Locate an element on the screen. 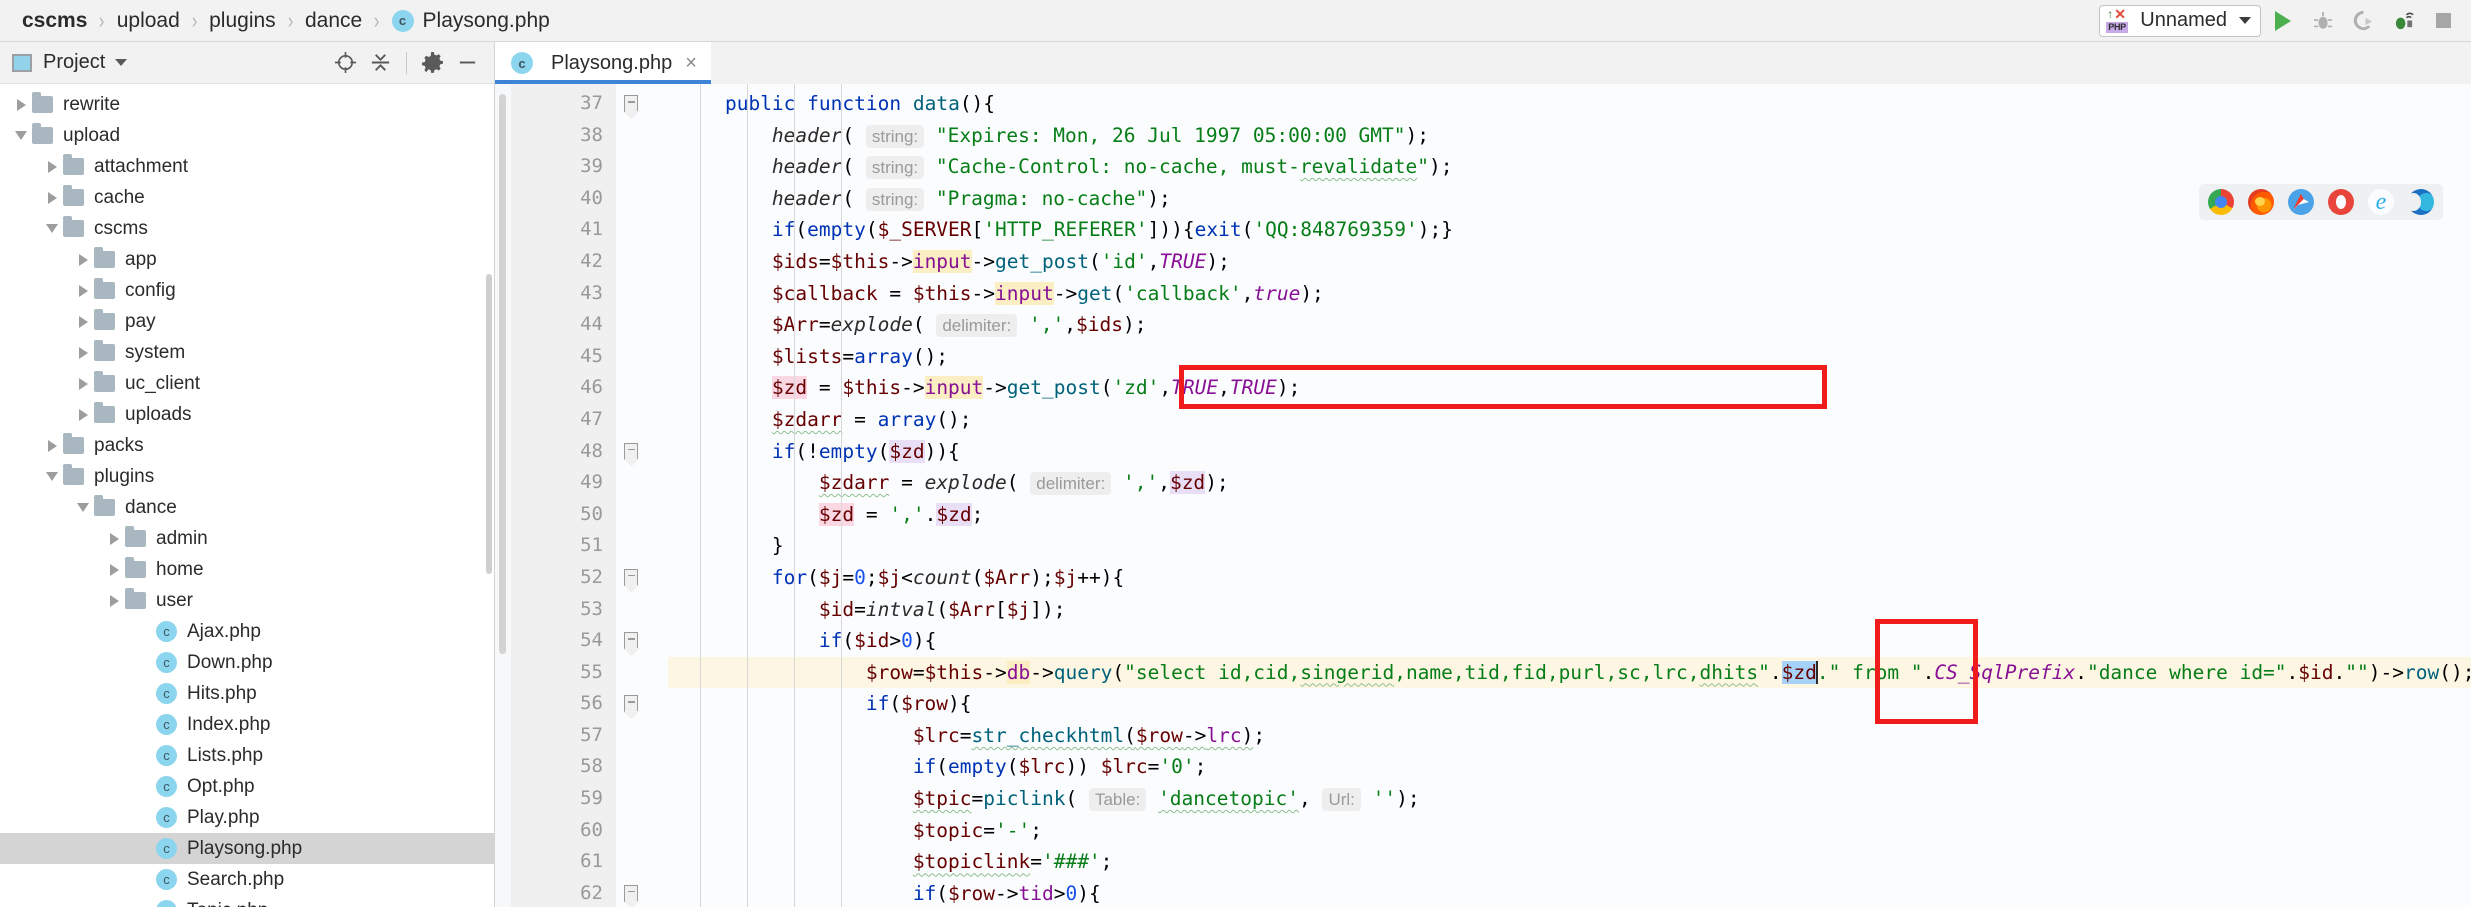 The width and height of the screenshot is (2471, 907). tree-item-playsong-php: c Playsong.php is located at coordinates (247, 848).